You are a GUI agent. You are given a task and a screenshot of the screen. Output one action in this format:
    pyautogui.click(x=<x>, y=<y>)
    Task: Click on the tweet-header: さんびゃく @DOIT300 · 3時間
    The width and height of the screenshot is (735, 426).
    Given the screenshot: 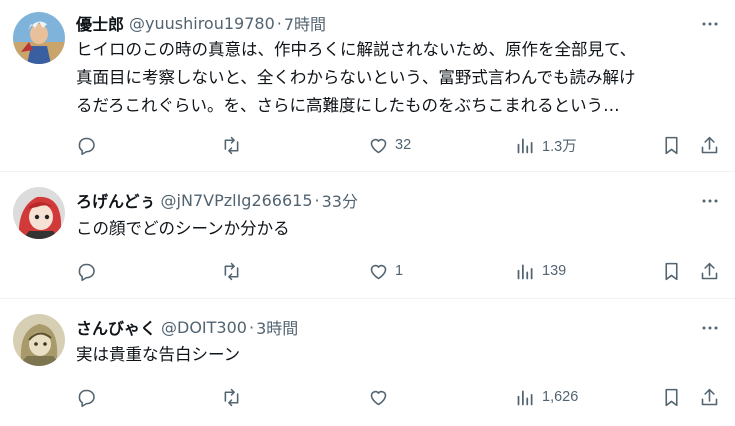 What is the action you would take?
    pyautogui.click(x=380, y=327)
    